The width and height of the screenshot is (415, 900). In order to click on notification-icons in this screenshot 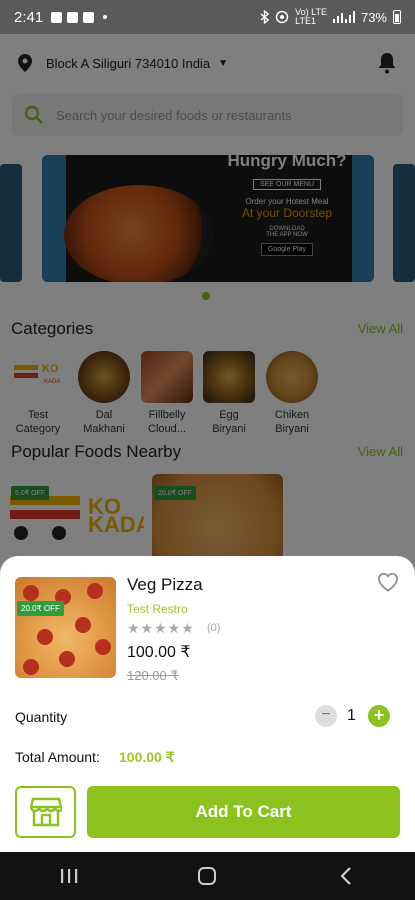, I will do `click(79, 17)`.